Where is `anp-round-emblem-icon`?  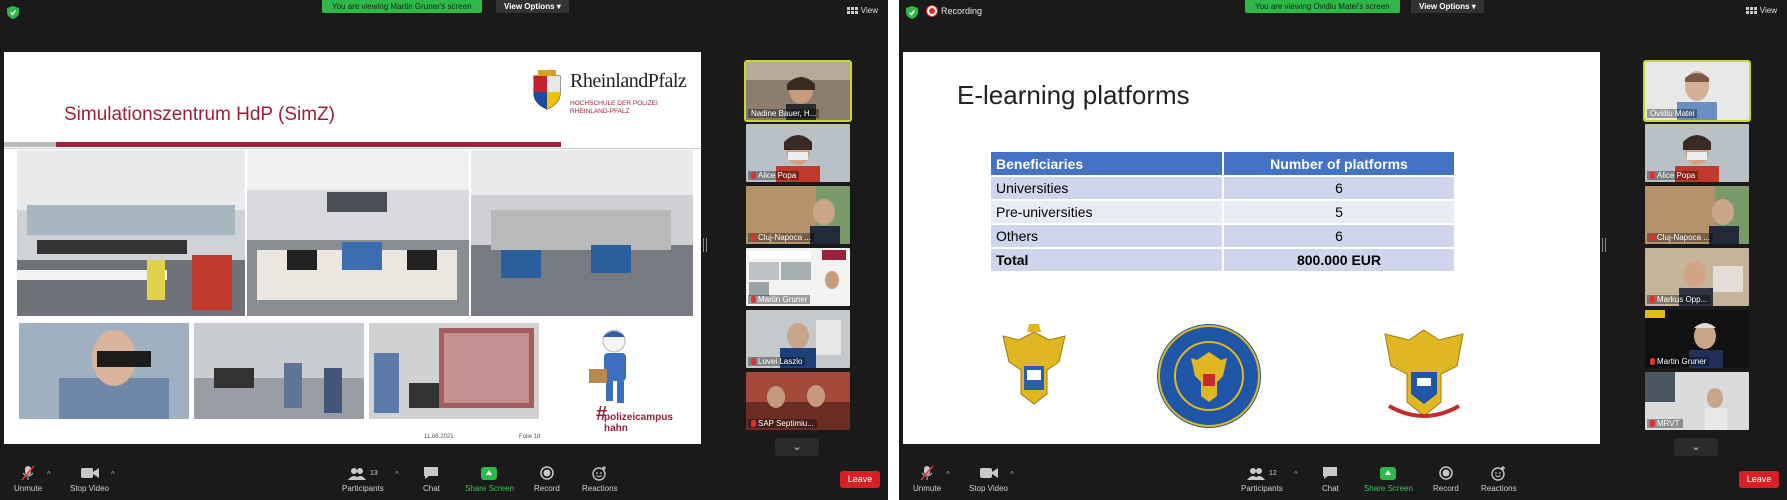
anp-round-emblem-icon is located at coordinates (1209, 376).